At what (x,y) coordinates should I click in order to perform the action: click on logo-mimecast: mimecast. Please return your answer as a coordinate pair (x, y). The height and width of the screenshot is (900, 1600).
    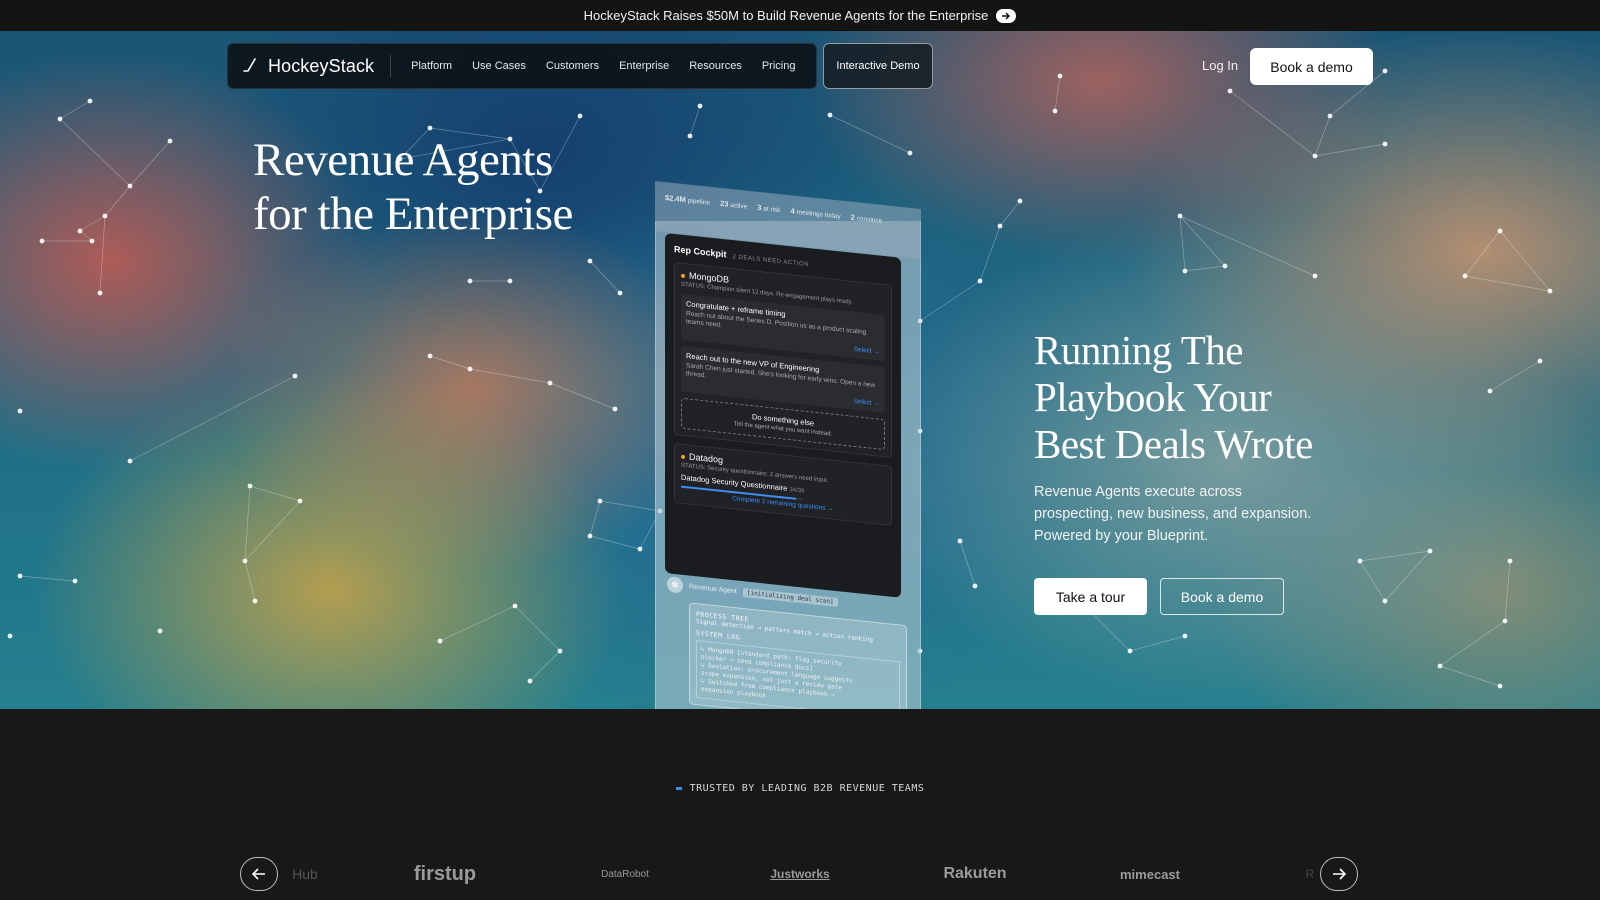
    Looking at the image, I should click on (1150, 874).